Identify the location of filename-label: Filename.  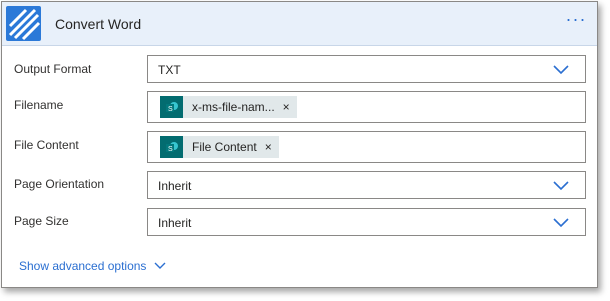
(39, 105).